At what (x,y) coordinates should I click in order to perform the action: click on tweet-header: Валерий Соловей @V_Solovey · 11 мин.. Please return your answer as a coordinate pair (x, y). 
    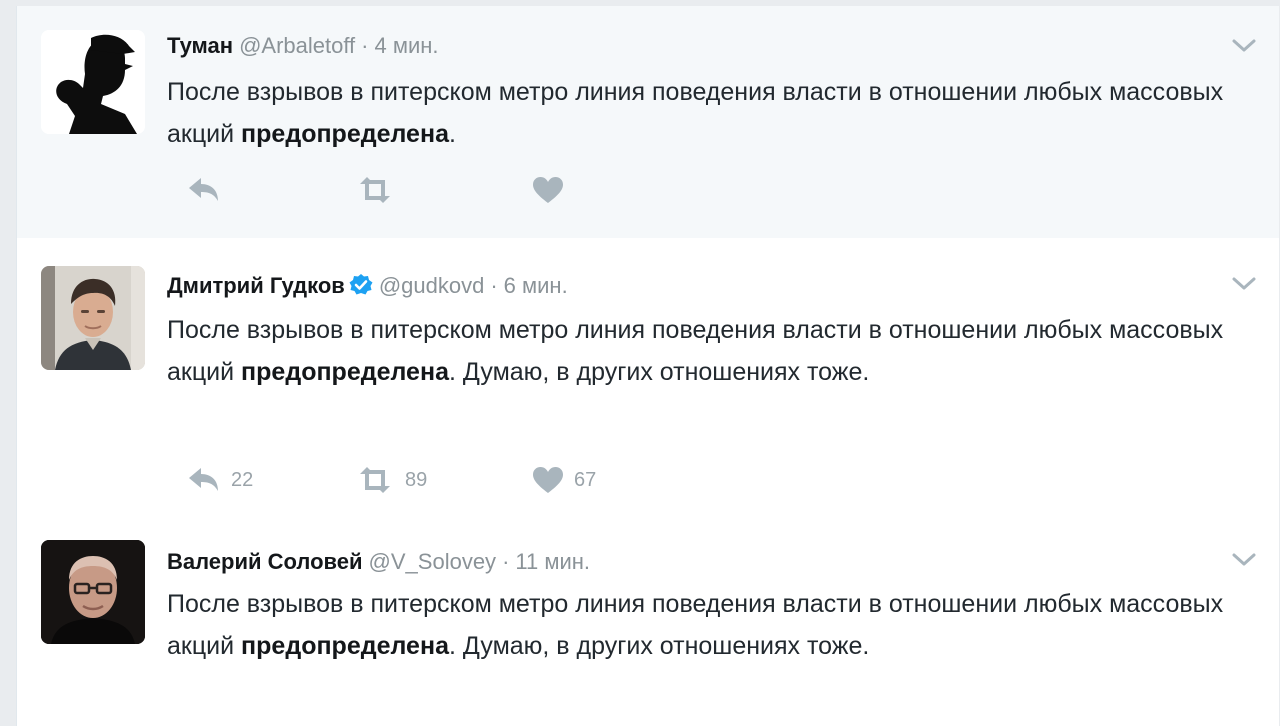
    Looking at the image, I should click on (378, 562).